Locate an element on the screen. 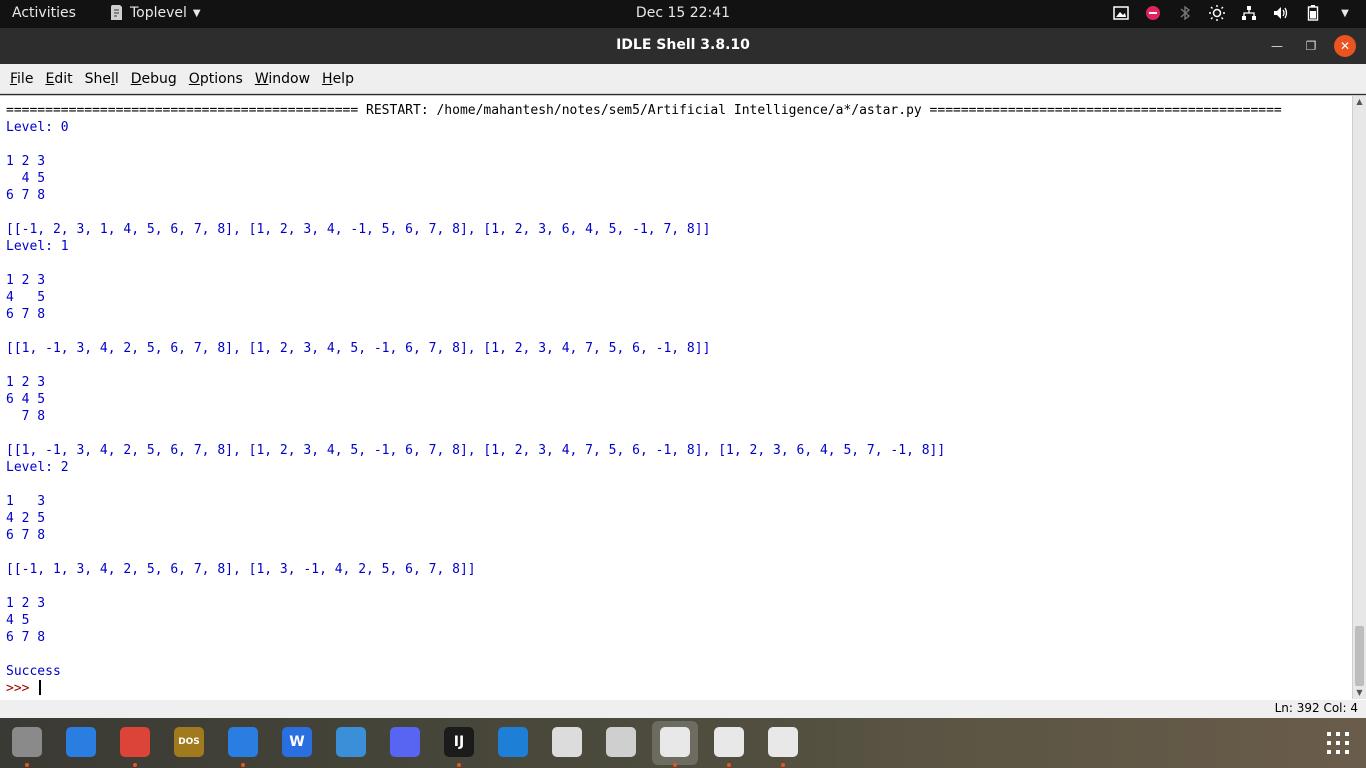 This screenshot has width=1366, height=768. dock: DOS W IJ is located at coordinates (683, 743).